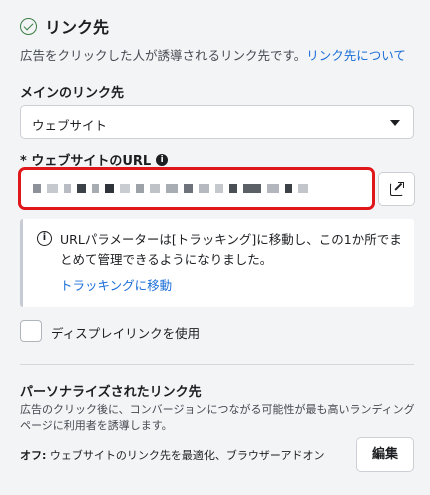  I want to click on section-description: 広告をクリックした人が誘導されるリンク先です。リンク先について, so click(213, 54).